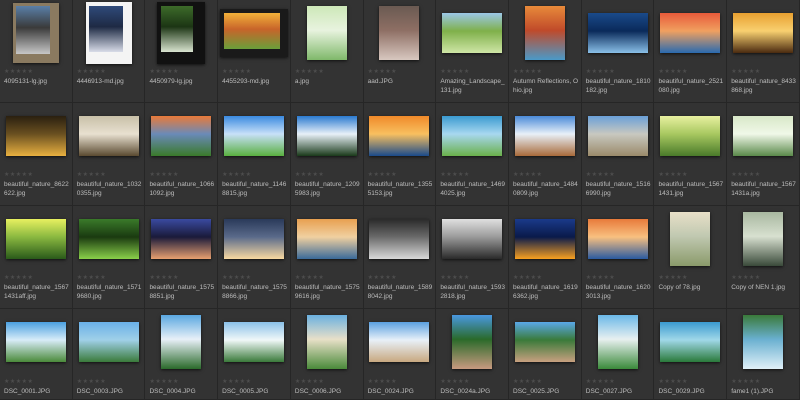 Image resolution: width=800 pixels, height=400 pixels. Describe the element at coordinates (182, 51) in the screenshot. I see `thumbnail-cell: ★★★★★ 4450979-lg.jpg` at that location.